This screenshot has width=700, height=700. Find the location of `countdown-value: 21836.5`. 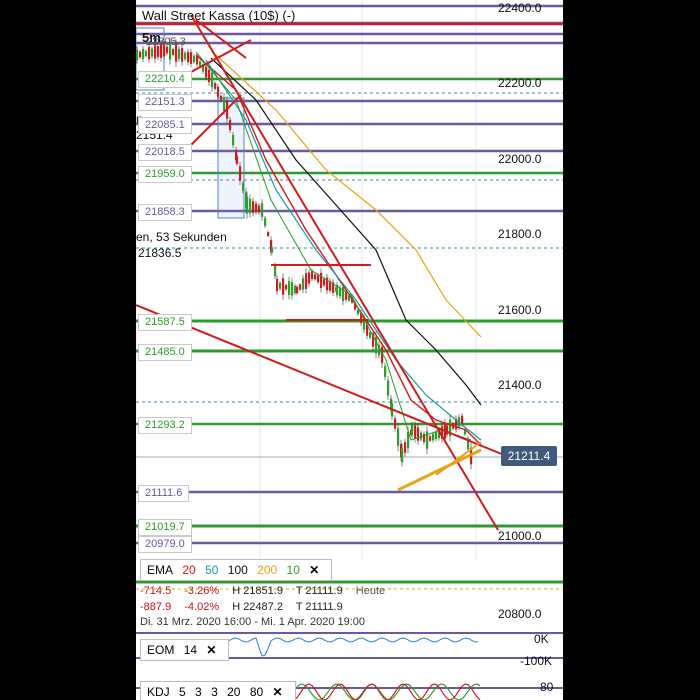

countdown-value: 21836.5 is located at coordinates (160, 253).